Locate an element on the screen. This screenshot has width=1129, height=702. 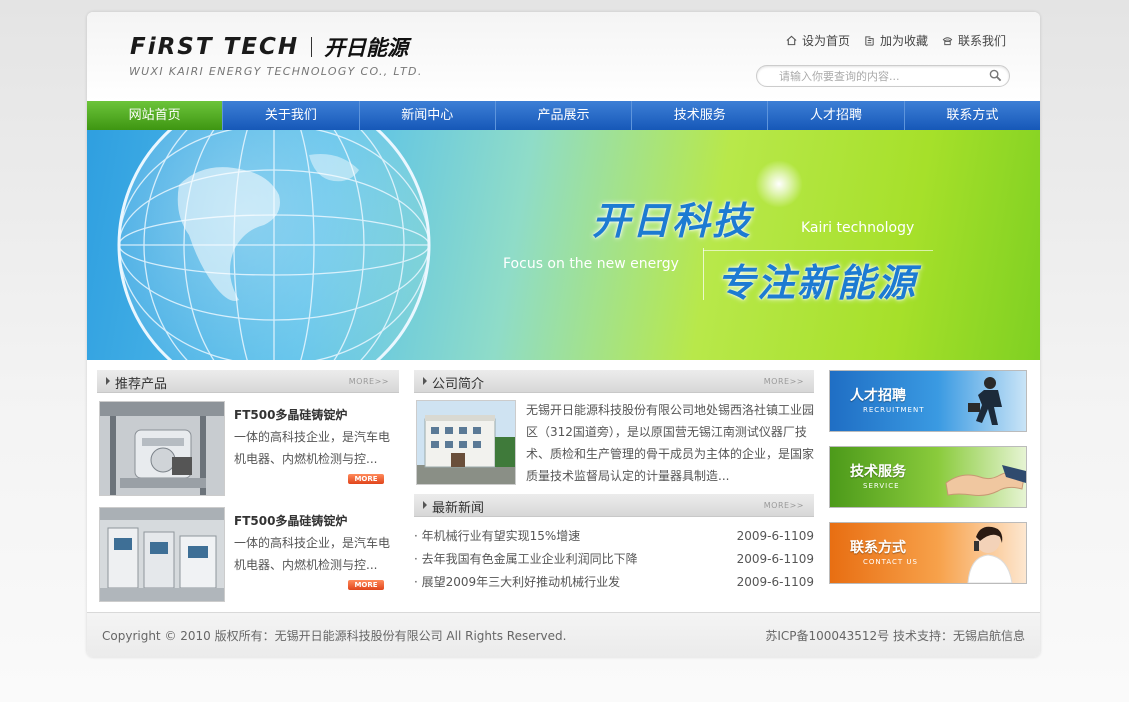
service-banner: 技术服务 SERVICE is located at coordinates (928, 477).